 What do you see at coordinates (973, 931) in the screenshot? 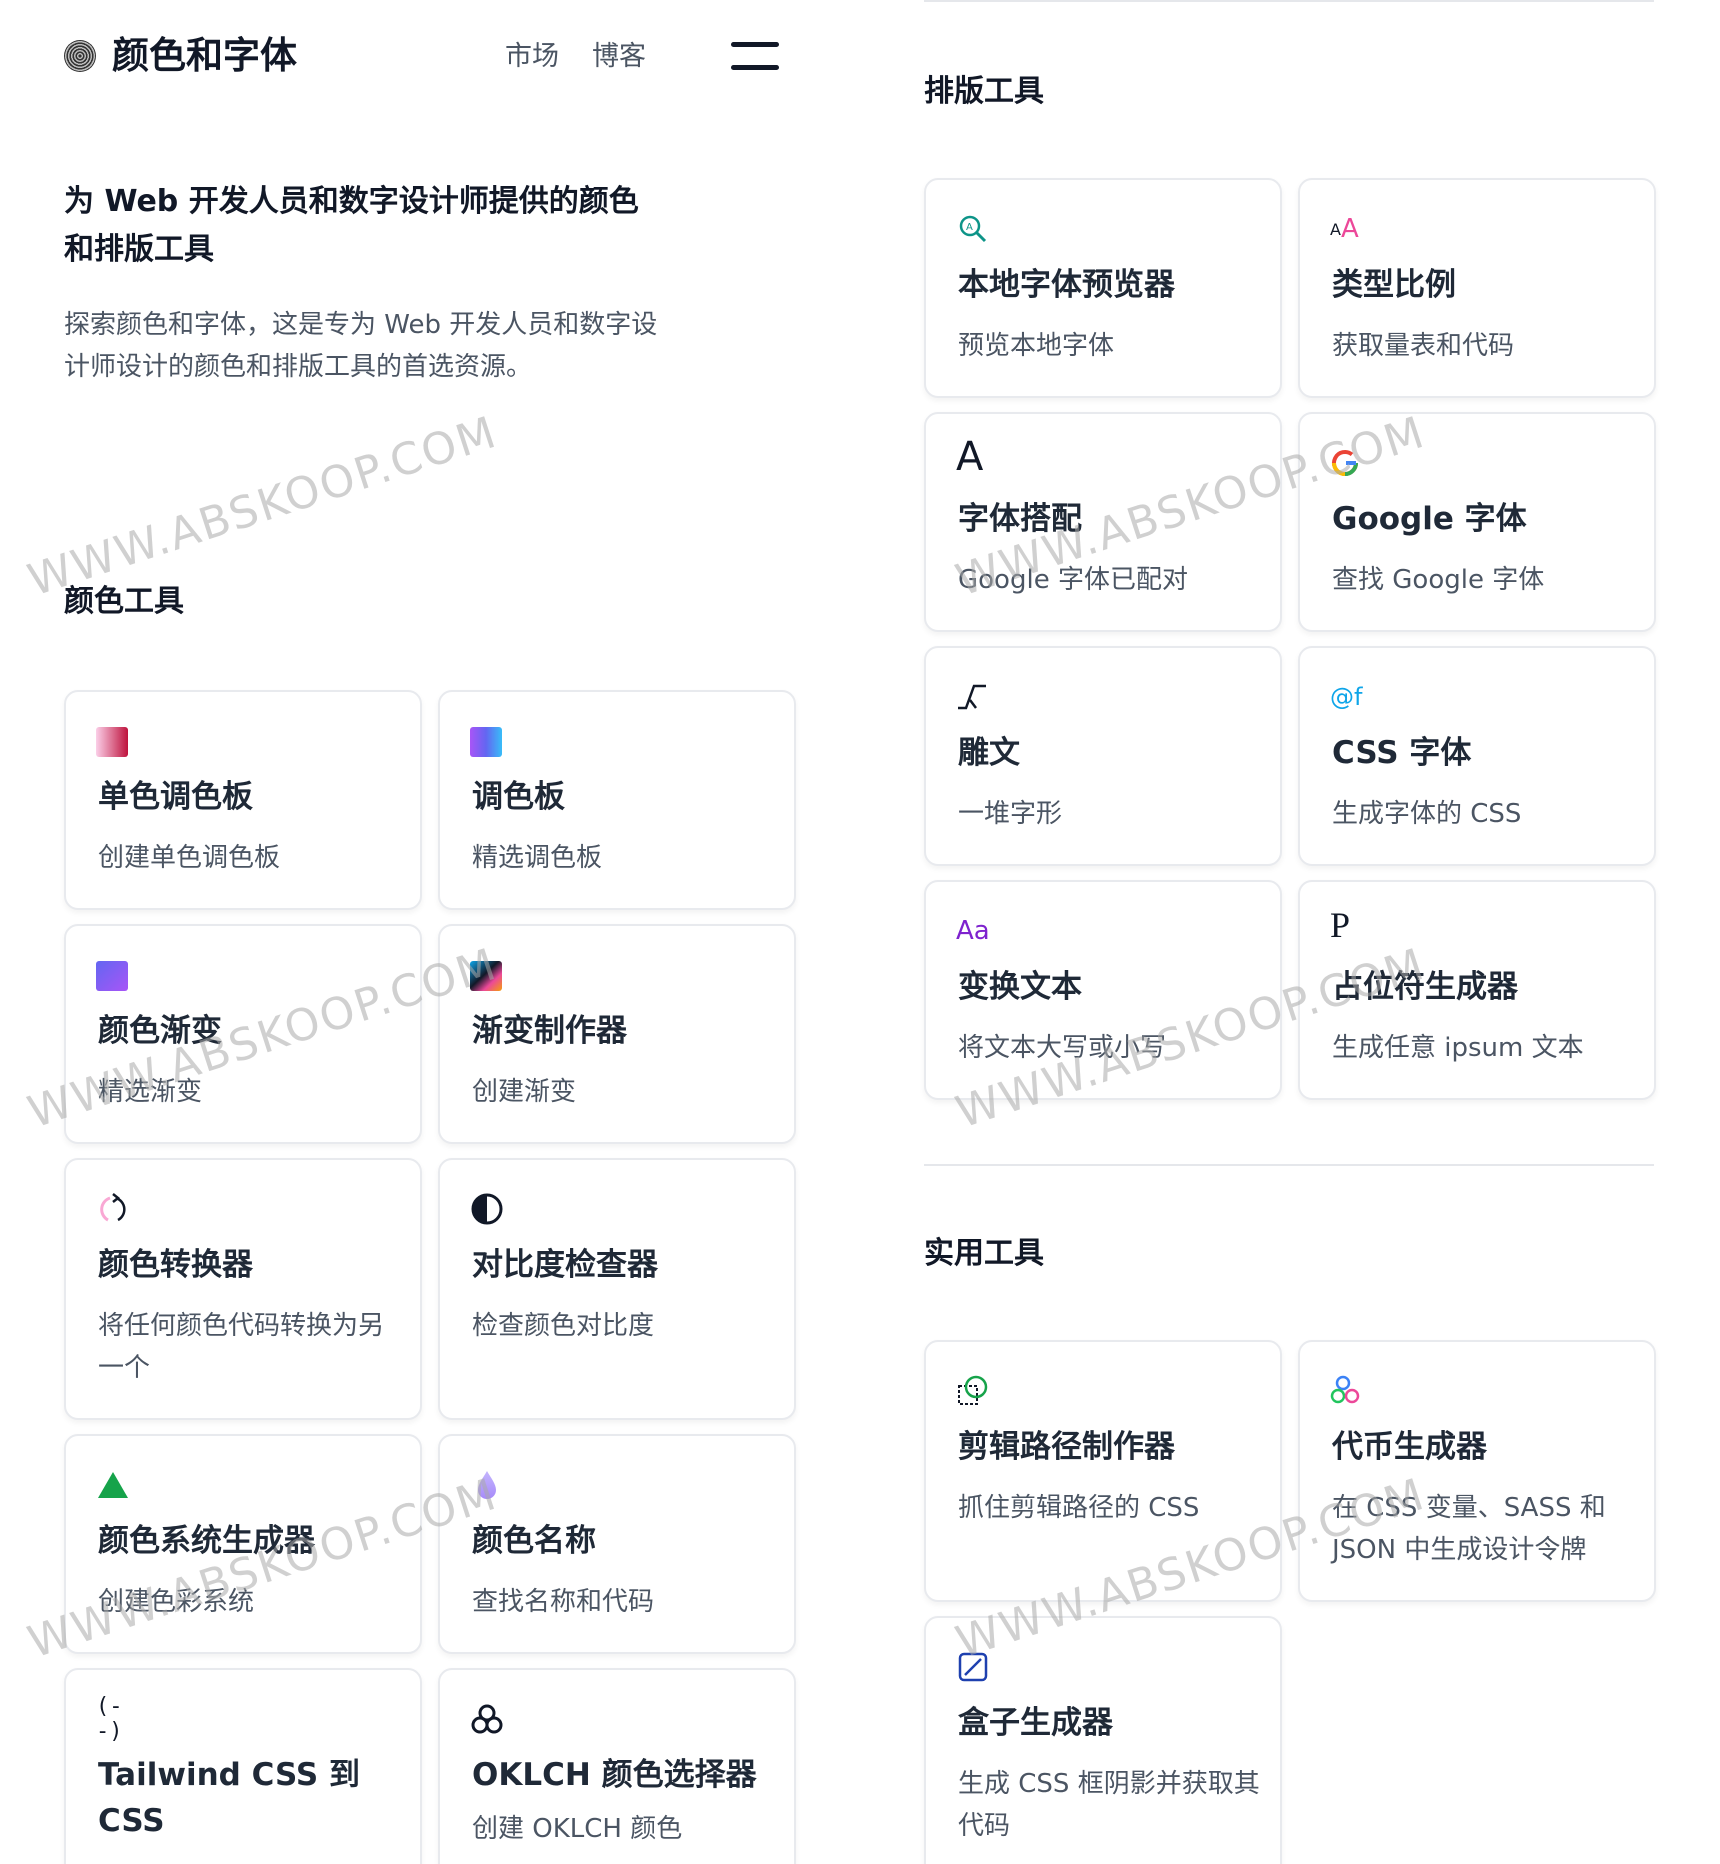
I see `transform-text-icon: Aa` at bounding box center [973, 931].